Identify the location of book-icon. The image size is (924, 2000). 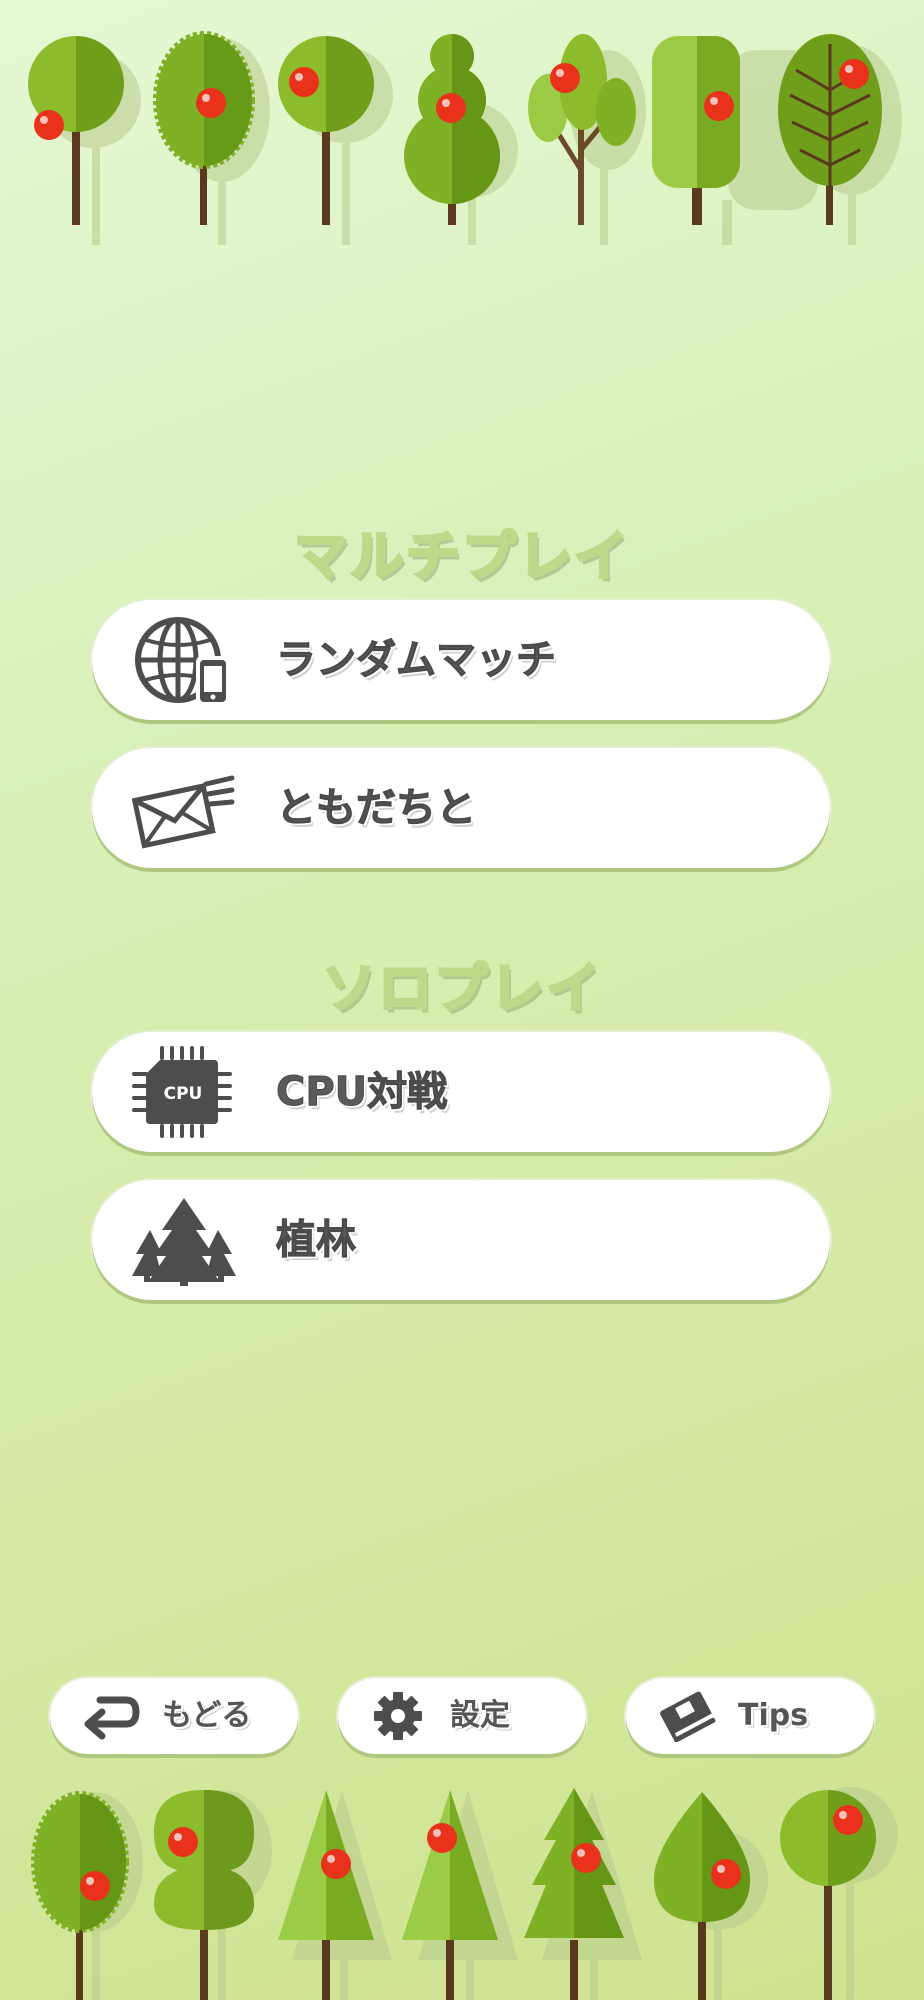
(688, 1716).